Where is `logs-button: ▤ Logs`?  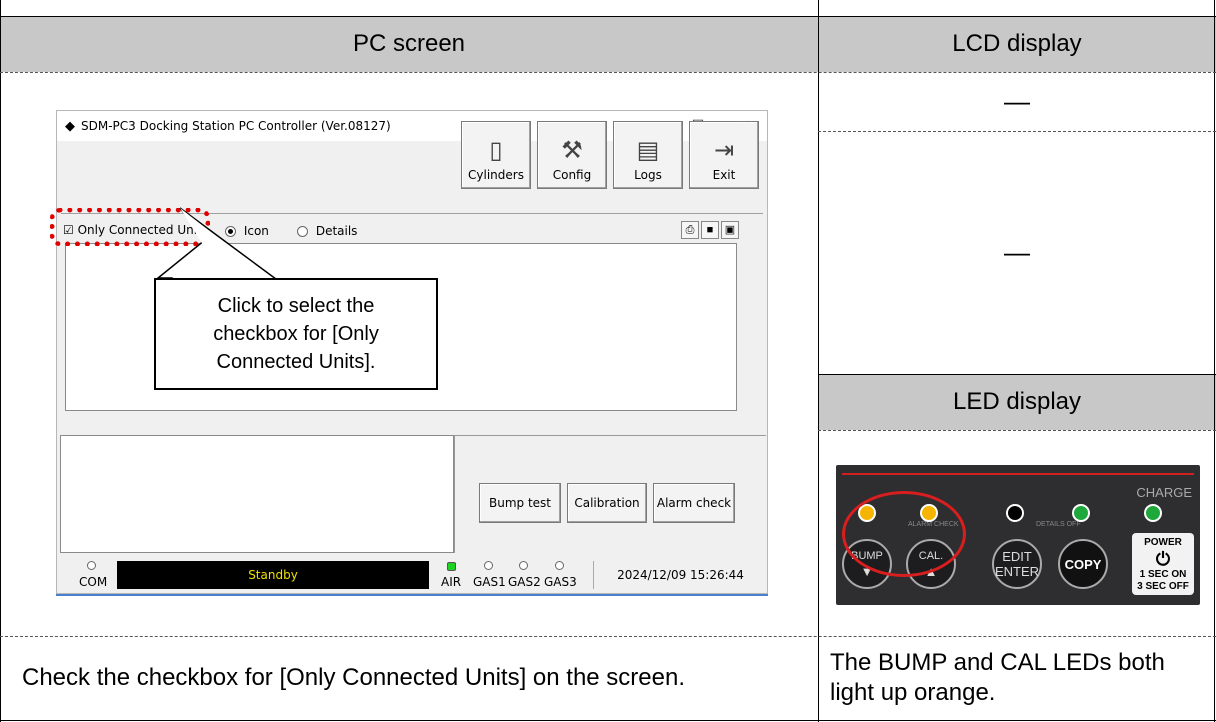 logs-button: ▤ Logs is located at coordinates (648, 155).